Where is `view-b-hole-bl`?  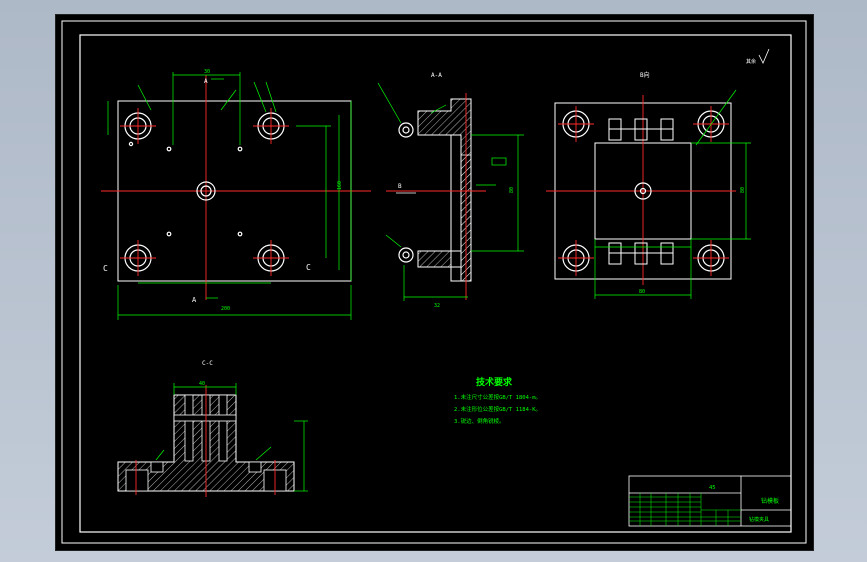
view-b-hole-bl is located at coordinates (576, 258).